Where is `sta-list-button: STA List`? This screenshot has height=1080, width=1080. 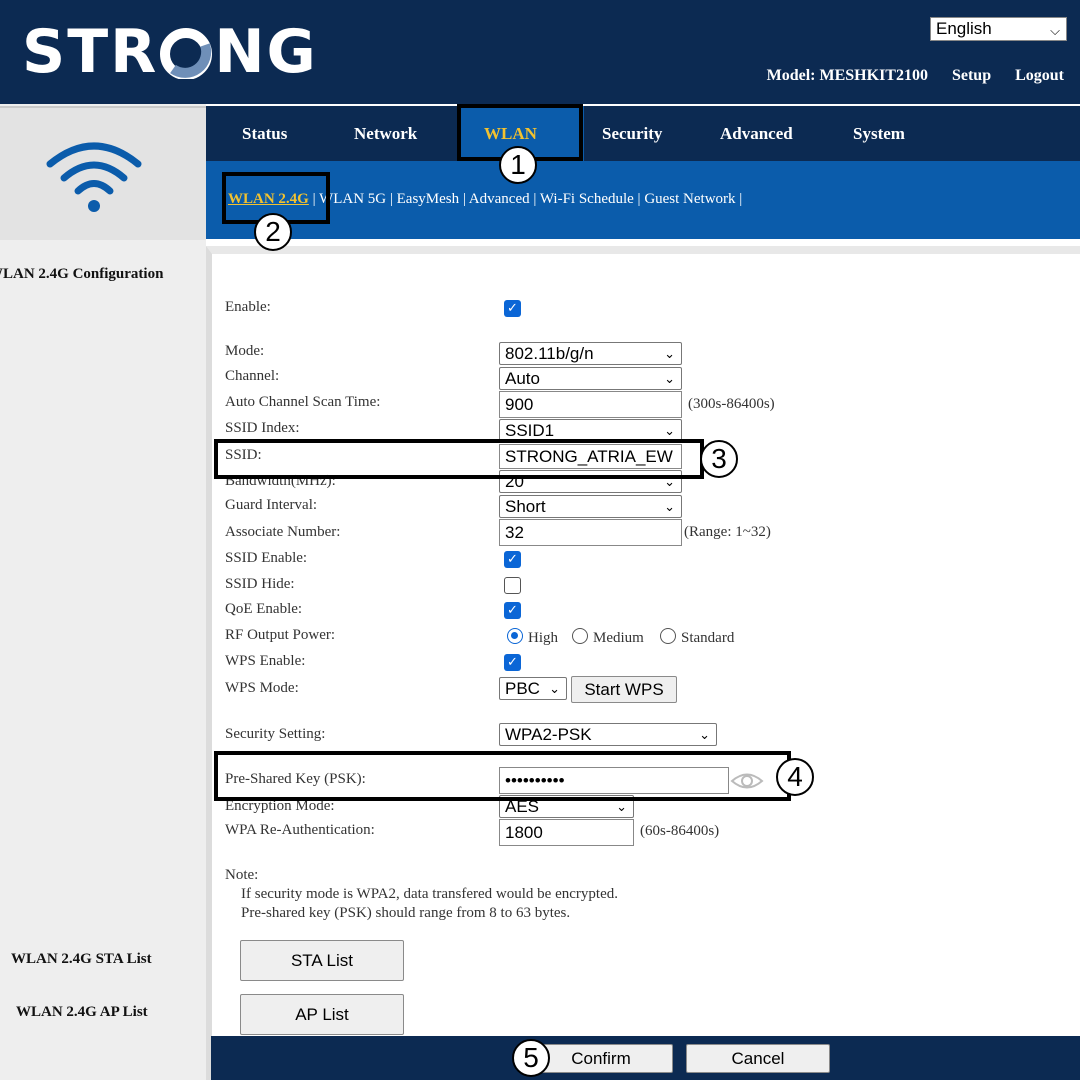 sta-list-button: STA List is located at coordinates (322, 960).